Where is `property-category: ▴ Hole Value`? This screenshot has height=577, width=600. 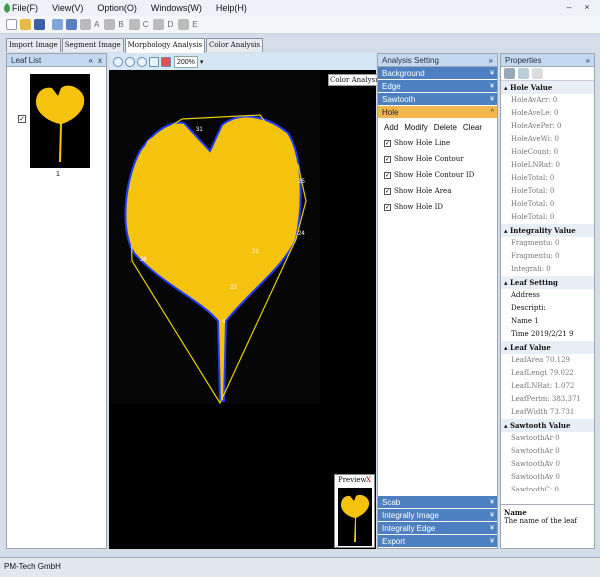
property-category: ▴ Hole Value is located at coordinates (547, 87).